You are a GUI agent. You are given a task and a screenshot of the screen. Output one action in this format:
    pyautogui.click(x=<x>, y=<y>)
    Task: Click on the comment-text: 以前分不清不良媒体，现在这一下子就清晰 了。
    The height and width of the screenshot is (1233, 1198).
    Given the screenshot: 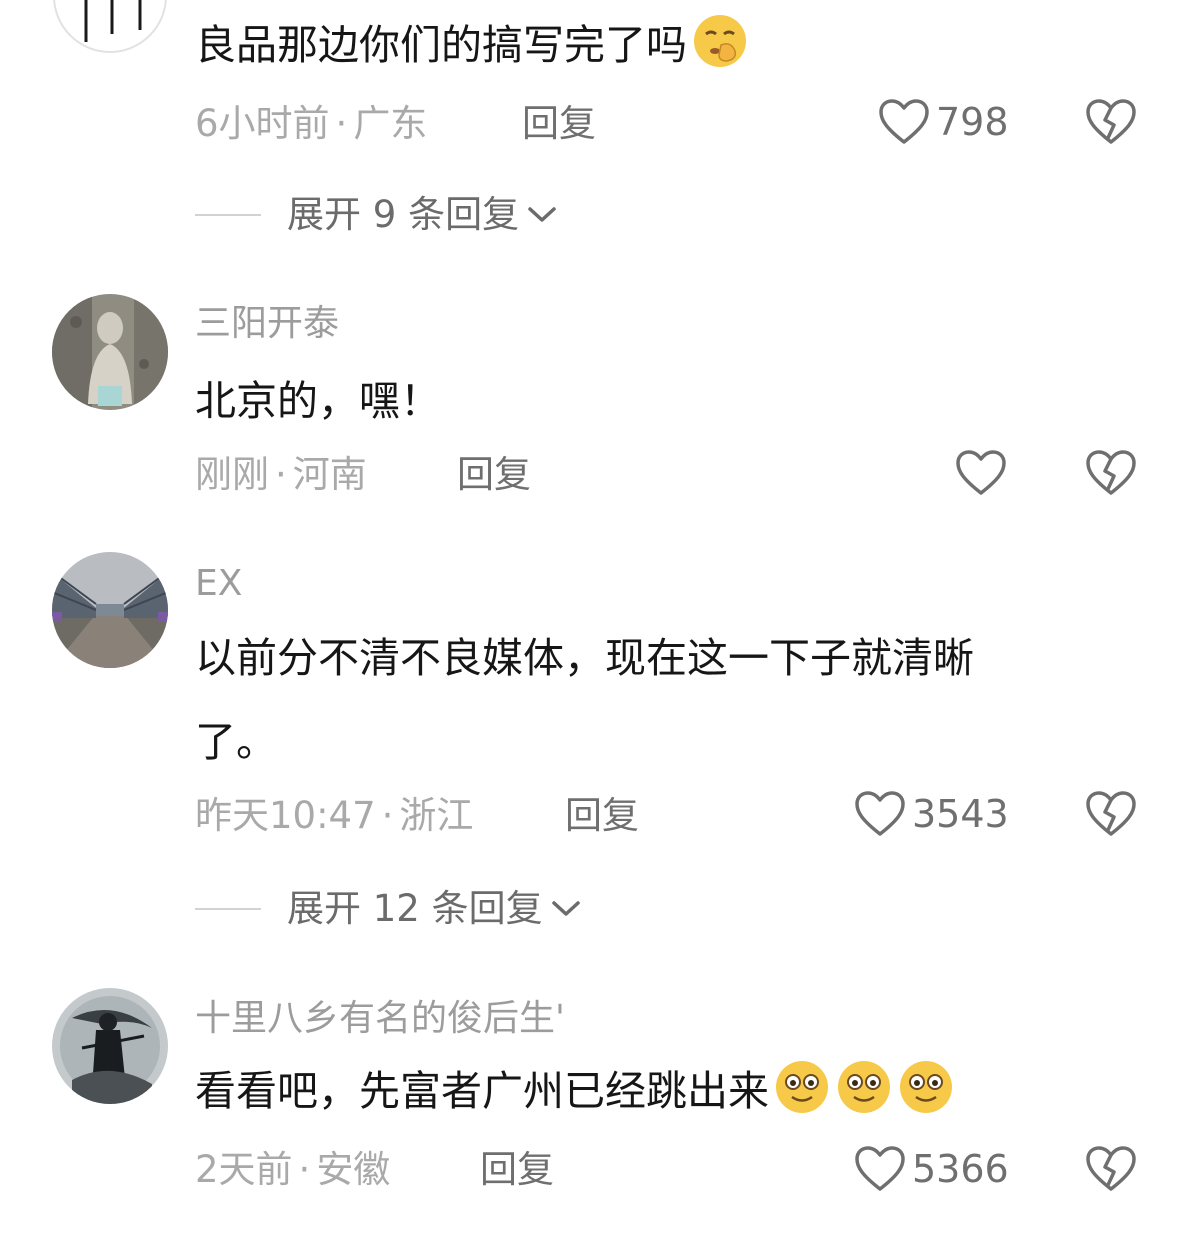 What is the action you would take?
    pyautogui.click(x=584, y=700)
    